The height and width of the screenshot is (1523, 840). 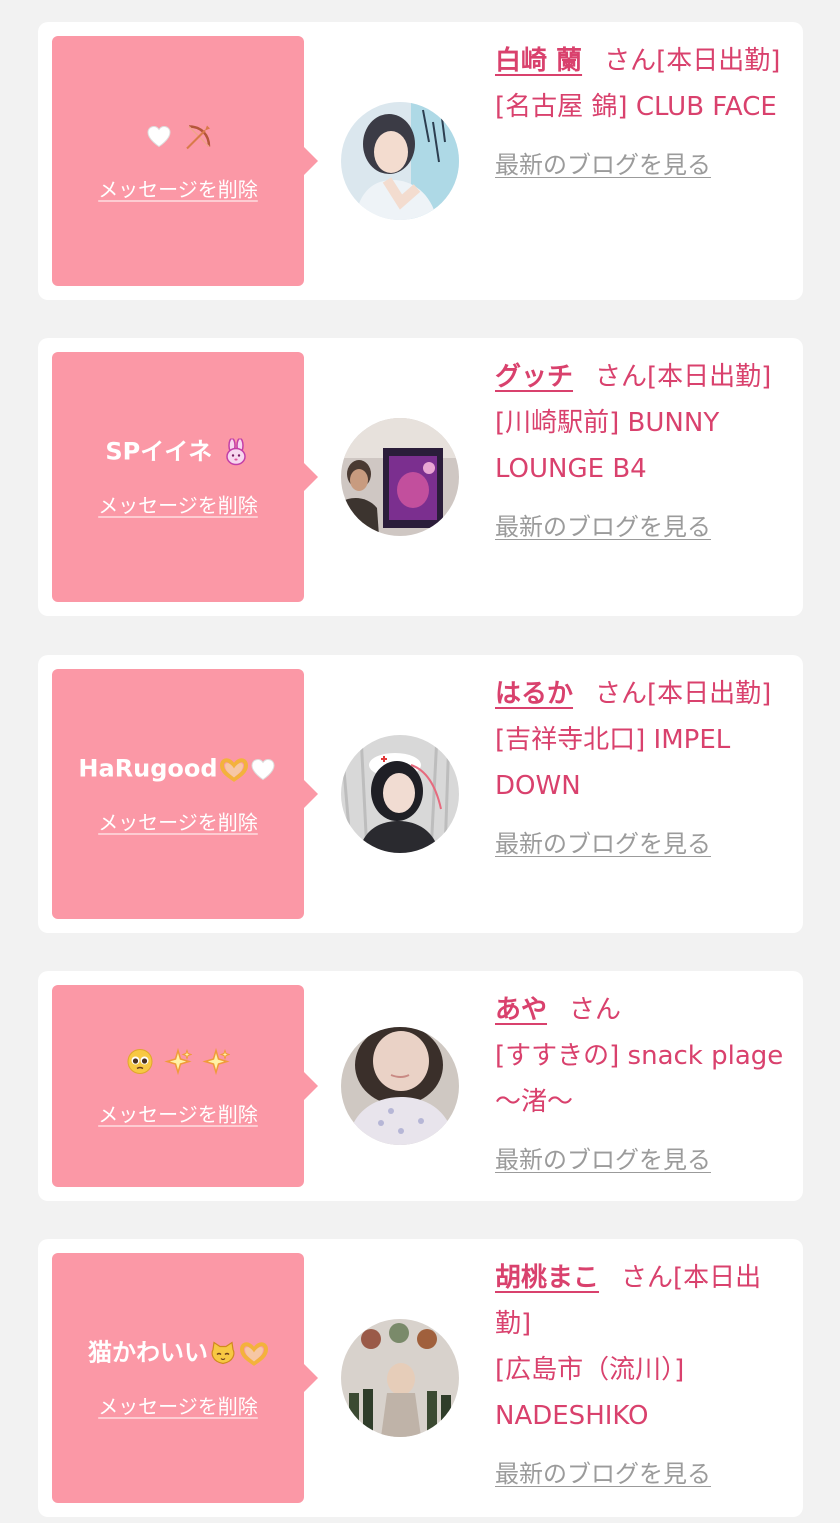 I want to click on shop-name: [名古屋 錦] CLUB FACE, so click(x=636, y=107).